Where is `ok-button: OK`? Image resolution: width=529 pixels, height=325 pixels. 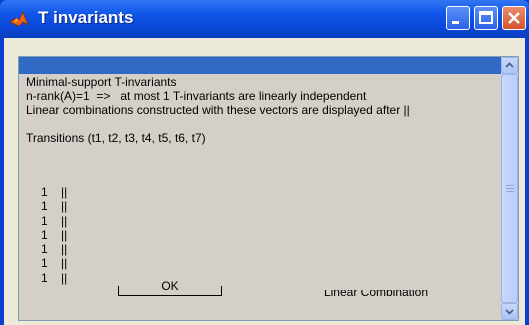 ok-button: OK is located at coordinates (170, 288).